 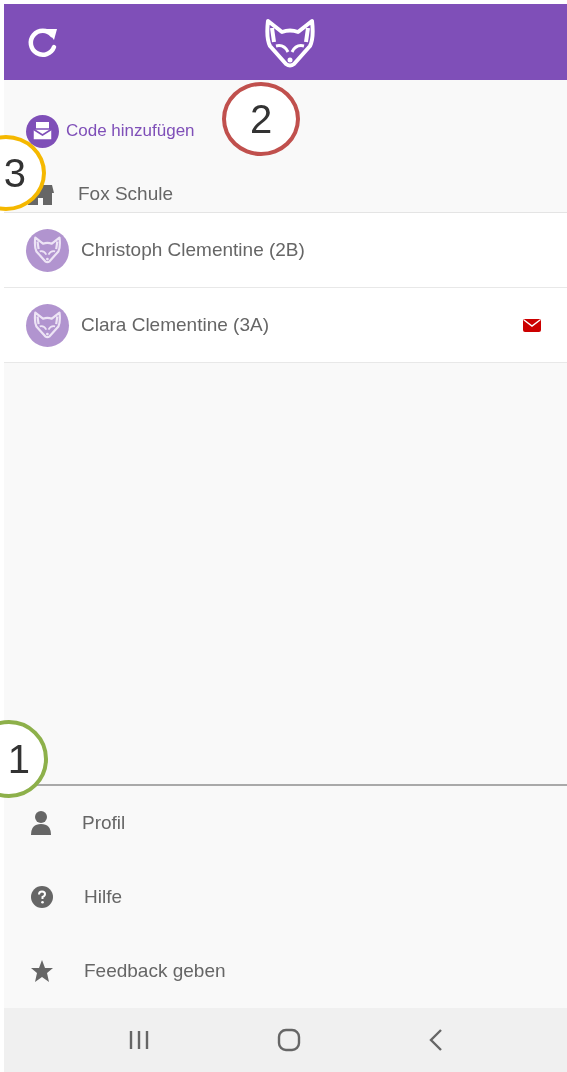 I want to click on person-icon, so click(x=41, y=823).